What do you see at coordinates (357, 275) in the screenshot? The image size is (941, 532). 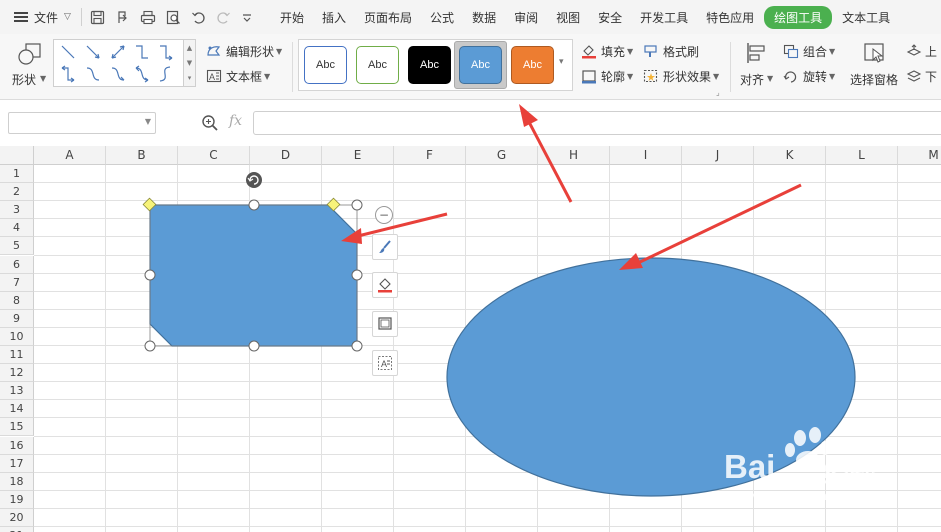 I see `resize-handle-right` at bounding box center [357, 275].